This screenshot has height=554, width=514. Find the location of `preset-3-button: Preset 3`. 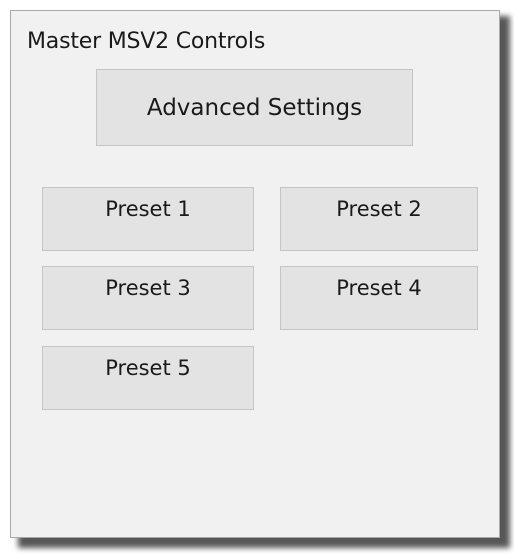

preset-3-button: Preset 3 is located at coordinates (148, 298).